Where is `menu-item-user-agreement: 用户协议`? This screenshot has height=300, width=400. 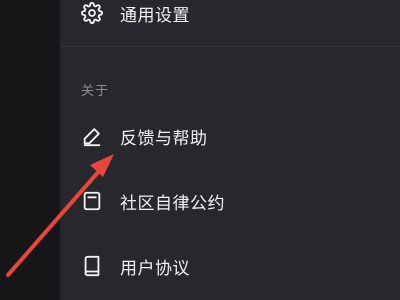 menu-item-user-agreement: 用户协议 is located at coordinates (230, 266).